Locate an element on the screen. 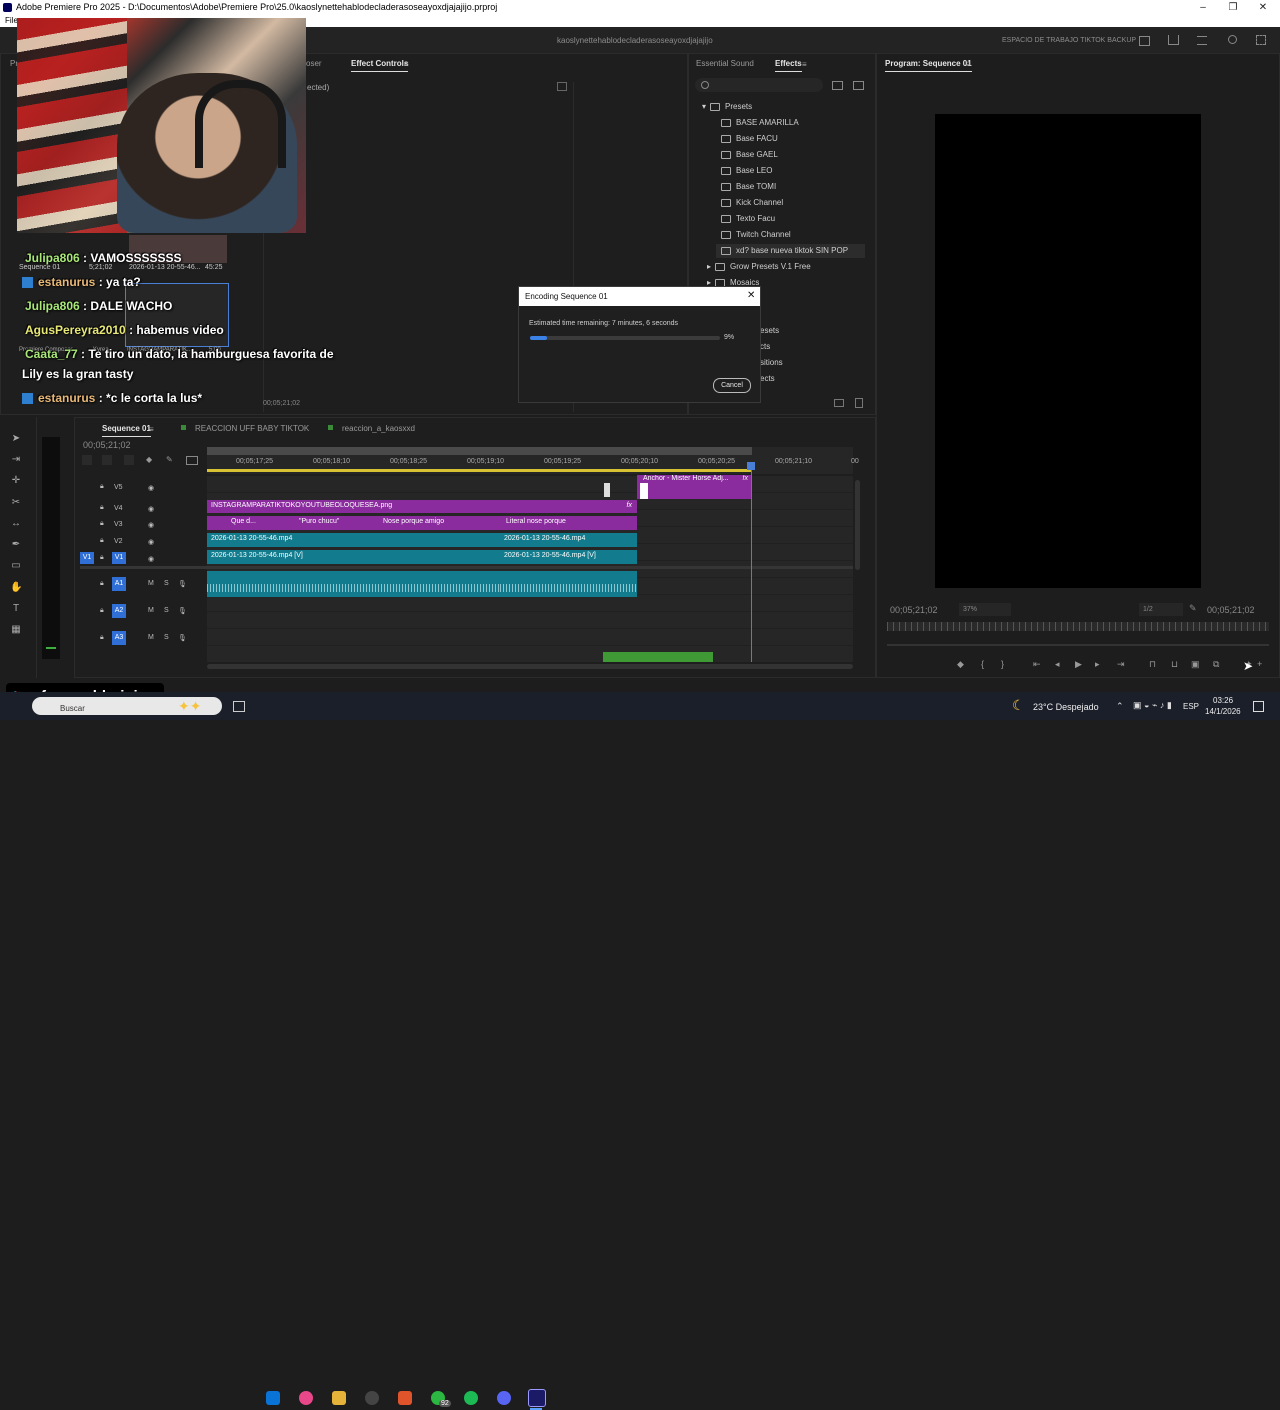 This screenshot has height=1410, width=1280. brave-icon is located at coordinates (405, 1398).